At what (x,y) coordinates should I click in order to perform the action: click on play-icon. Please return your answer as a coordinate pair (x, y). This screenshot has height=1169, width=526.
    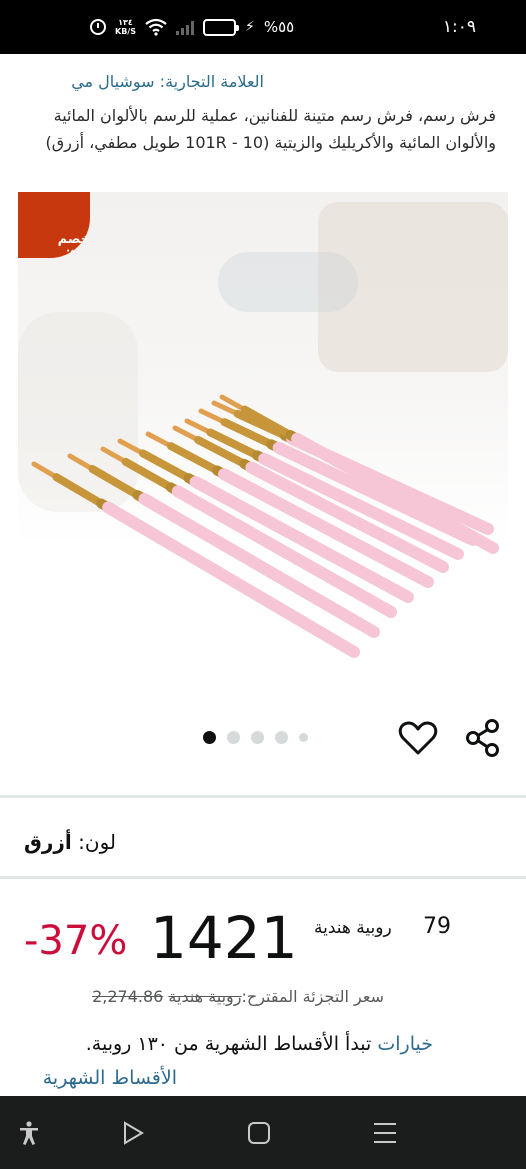
    Looking at the image, I should click on (133, 1133).